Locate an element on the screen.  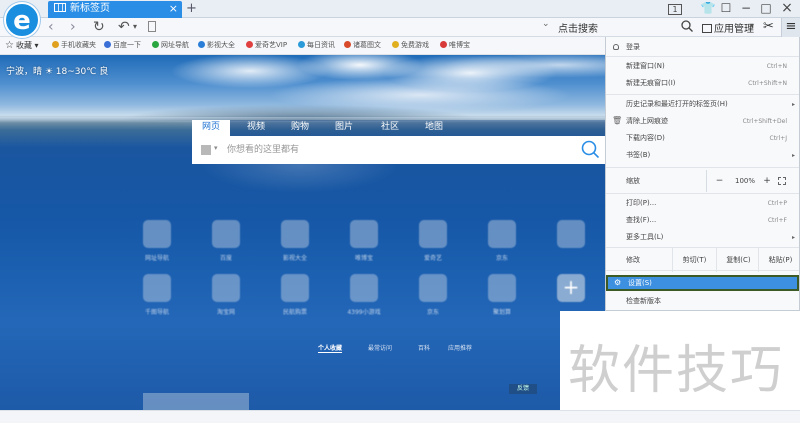
weather-widget: 宁波，晴 ☀ 18~30℃ 良 is located at coordinates (57, 70).